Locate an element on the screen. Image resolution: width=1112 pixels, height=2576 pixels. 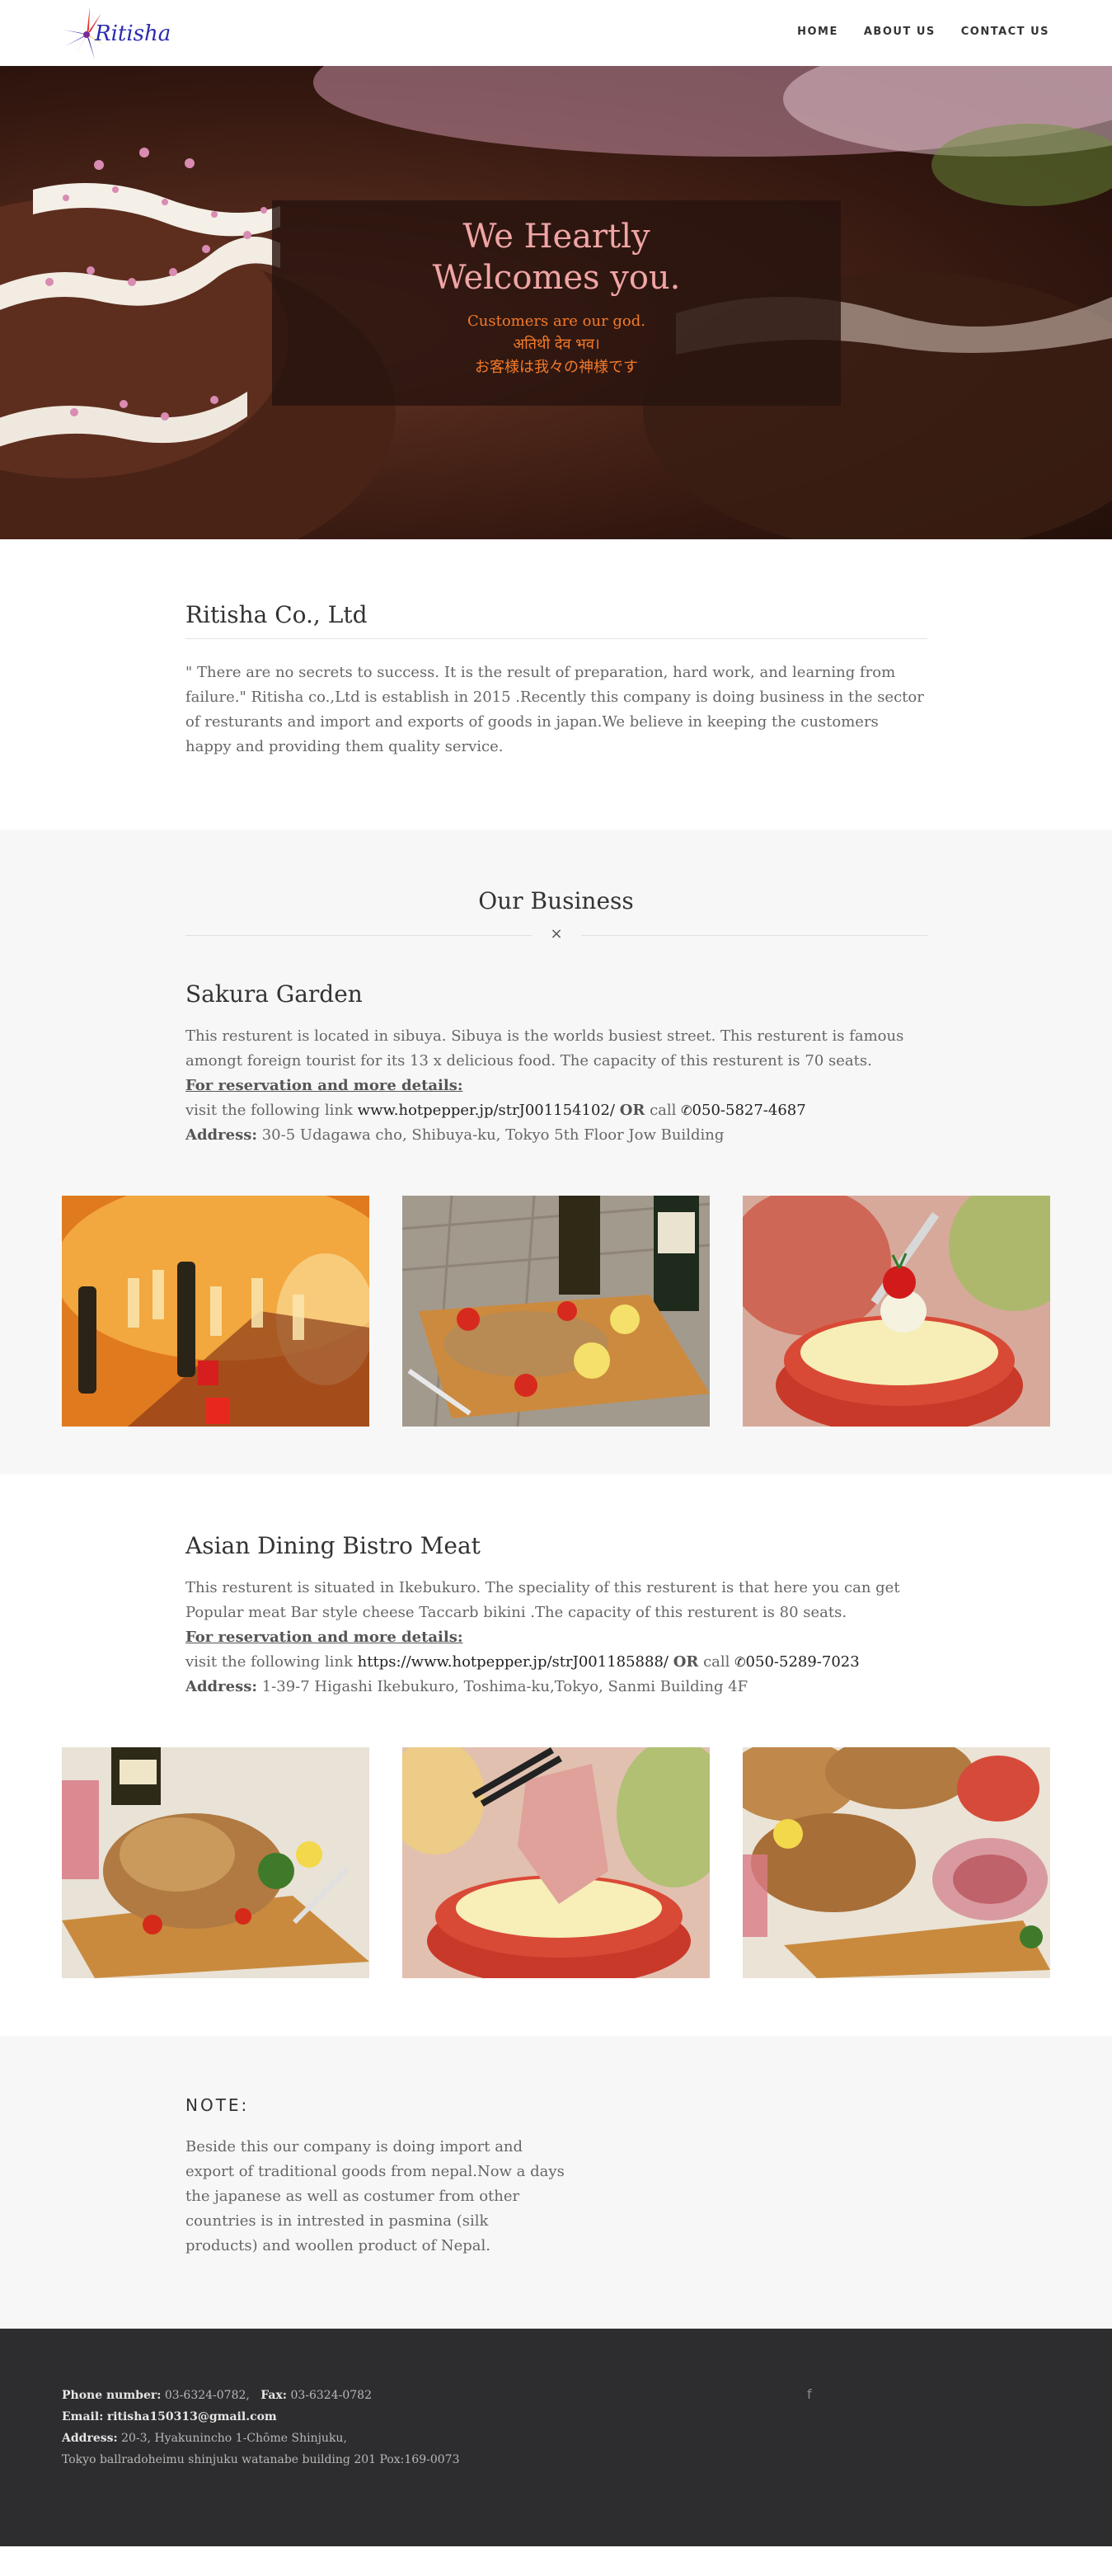
photo-grilled-chicken-platter is located at coordinates (556, 1311).